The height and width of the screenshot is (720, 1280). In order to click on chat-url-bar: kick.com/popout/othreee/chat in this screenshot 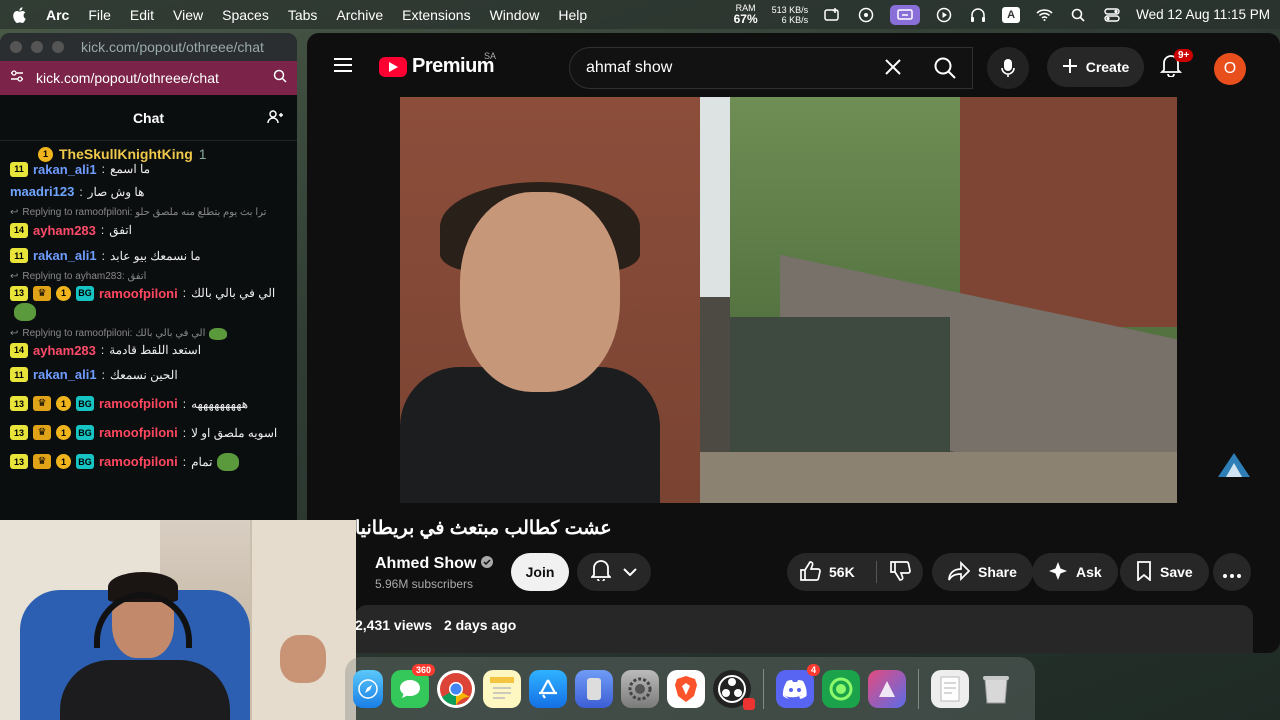, I will do `click(148, 78)`.